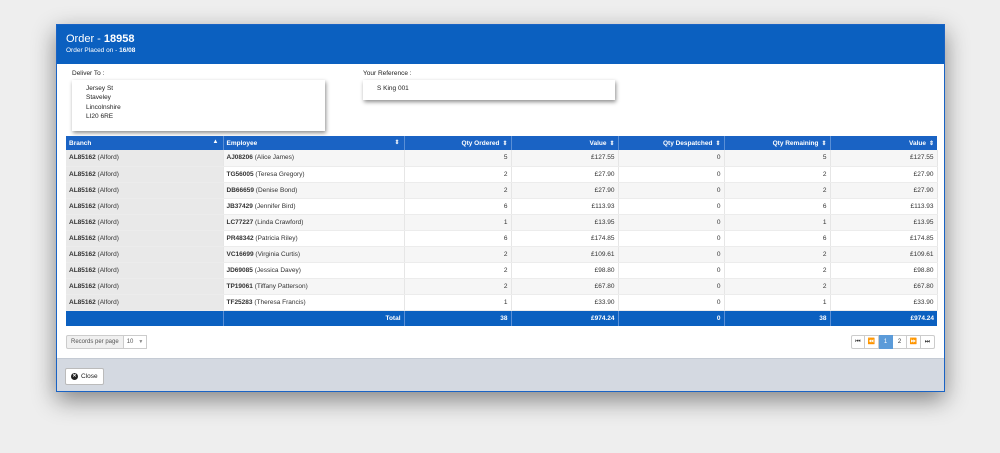  Describe the element at coordinates (928, 342) in the screenshot. I see `last-page-icon: ⏭` at that location.